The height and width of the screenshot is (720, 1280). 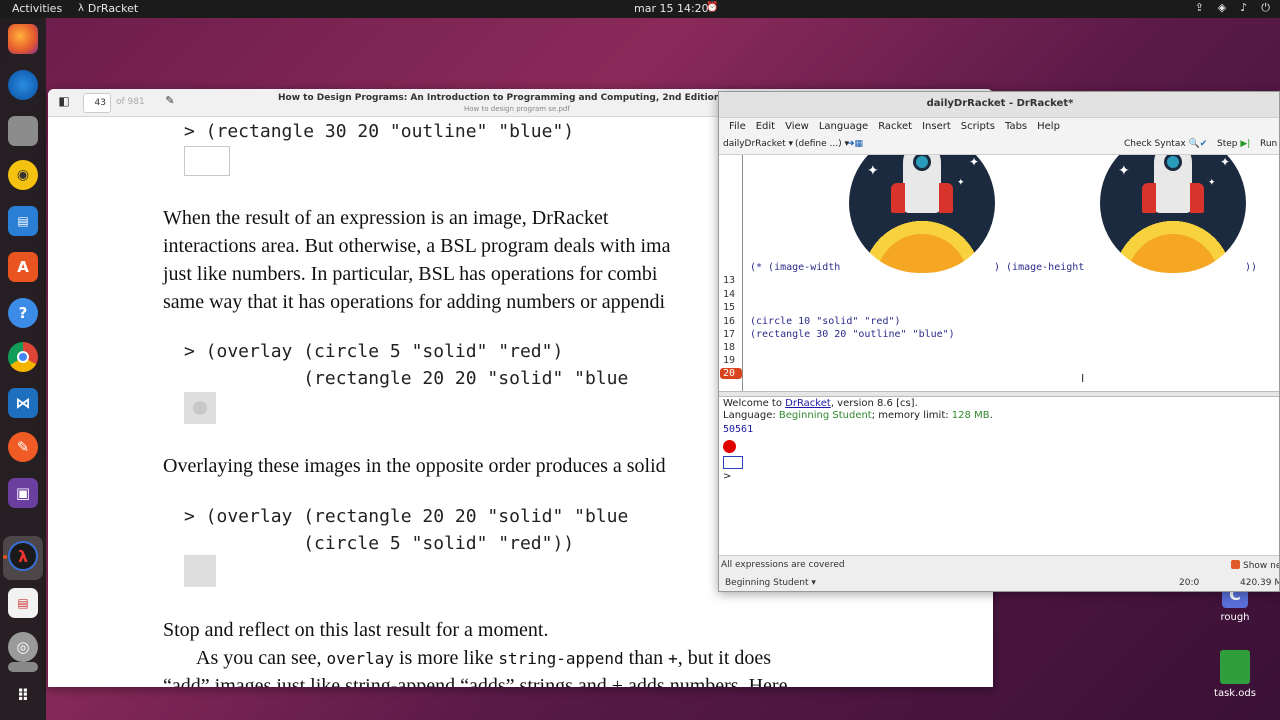 What do you see at coordinates (1235, 617) in the screenshot?
I see `desktop-icon-label: rough` at bounding box center [1235, 617].